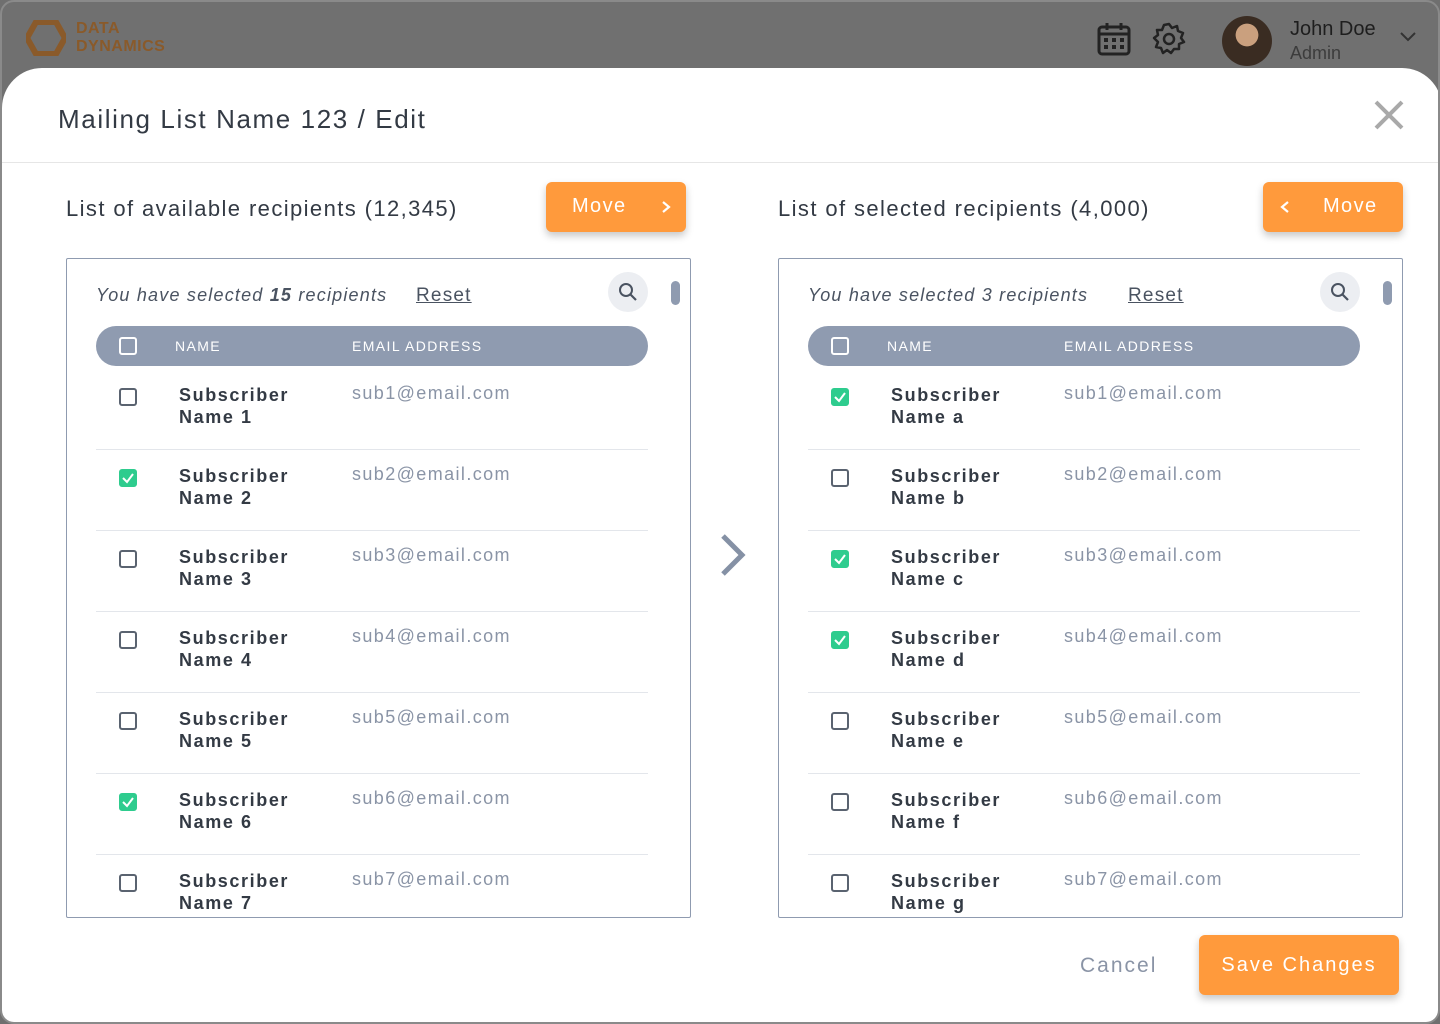 Image resolution: width=1440 pixels, height=1024 pixels. Describe the element at coordinates (234, 730) in the screenshot. I see `subscriber-name: Subscriber Name 5` at that location.